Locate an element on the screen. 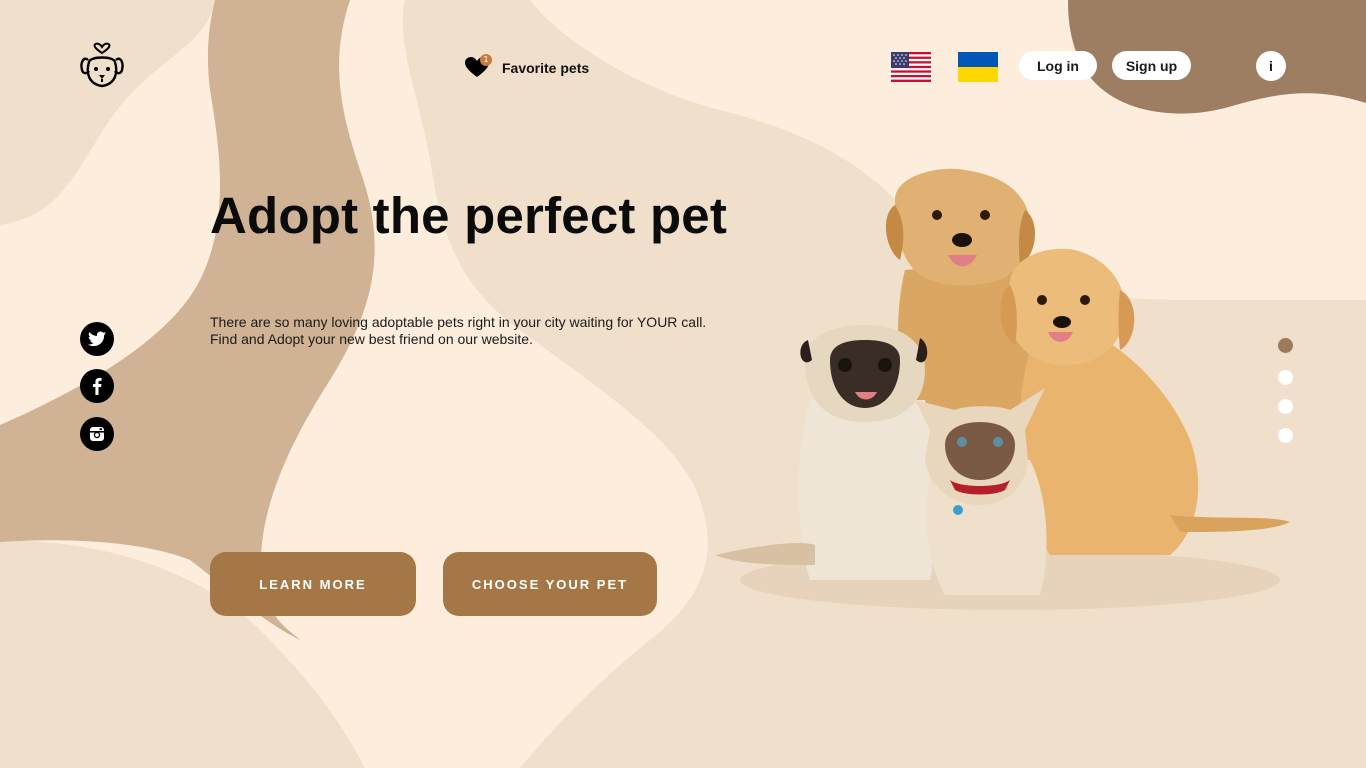 This screenshot has width=1366, height=768. instagram-icon is located at coordinates (97, 434).